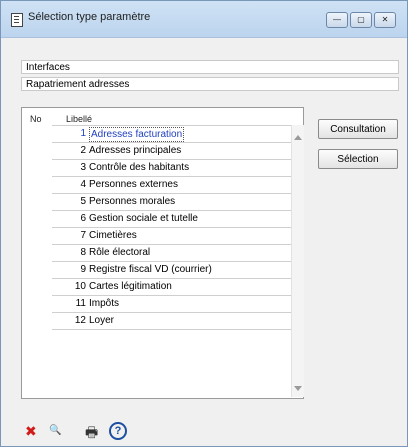 This screenshot has width=408, height=447. Describe the element at coordinates (298, 137) in the screenshot. I see `scroll-up-icon` at that location.